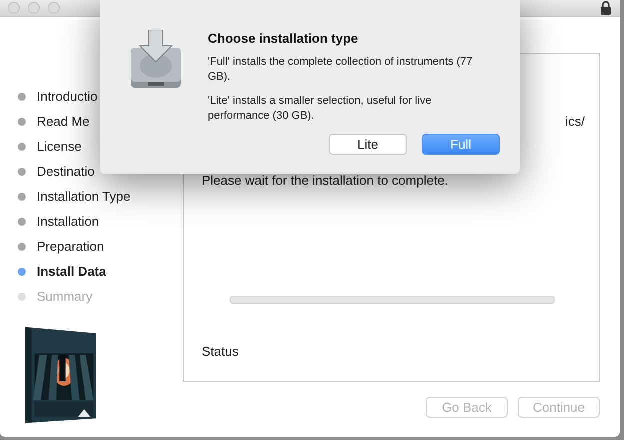 This screenshot has height=440, width=624. Describe the element at coordinates (65, 296) in the screenshot. I see `step-label: Summary` at that location.